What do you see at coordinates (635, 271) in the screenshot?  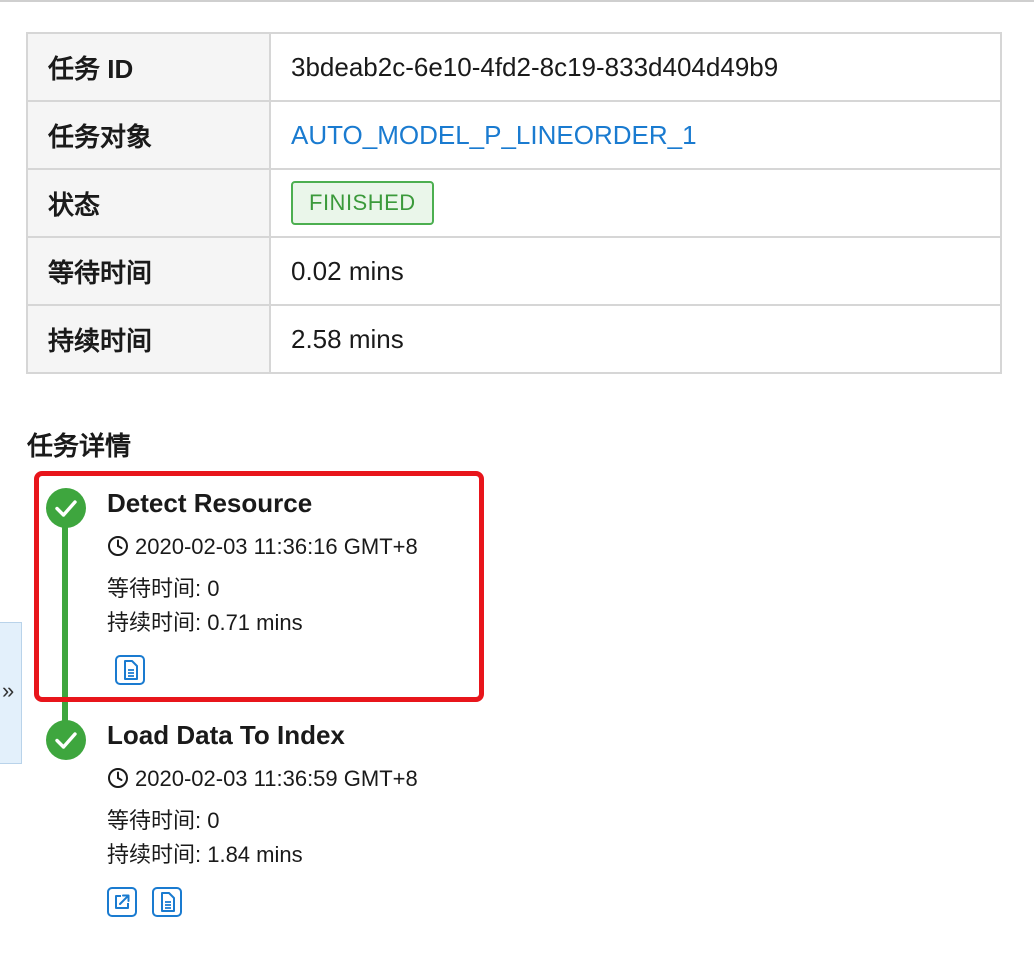 I see `wait-time-value: 0.02 mins` at bounding box center [635, 271].